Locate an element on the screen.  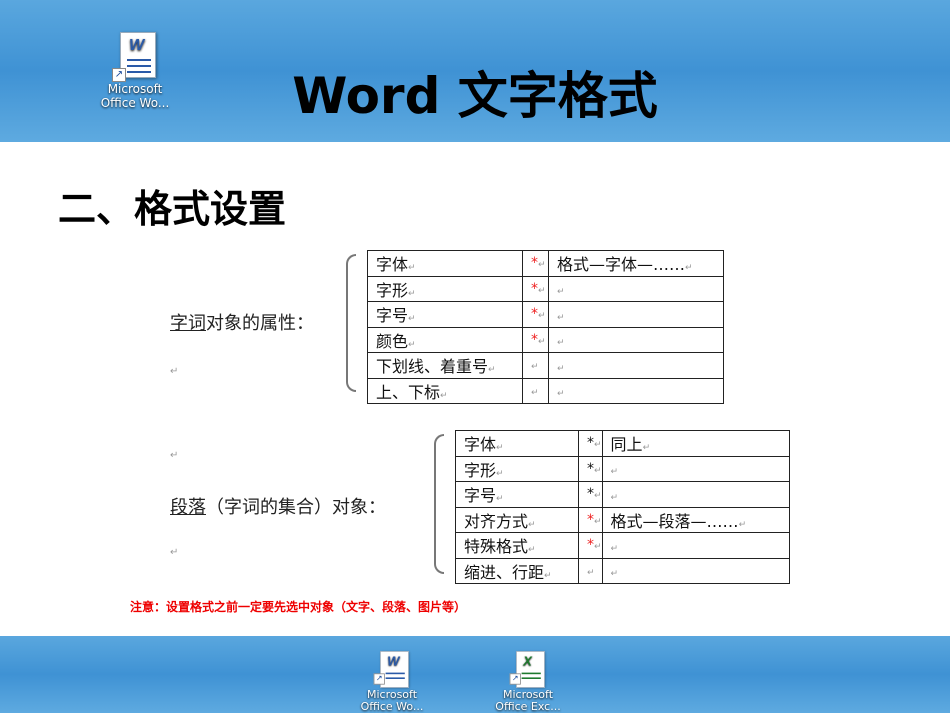
attribute-name-text: 颜色 is located at coordinates (392, 341).